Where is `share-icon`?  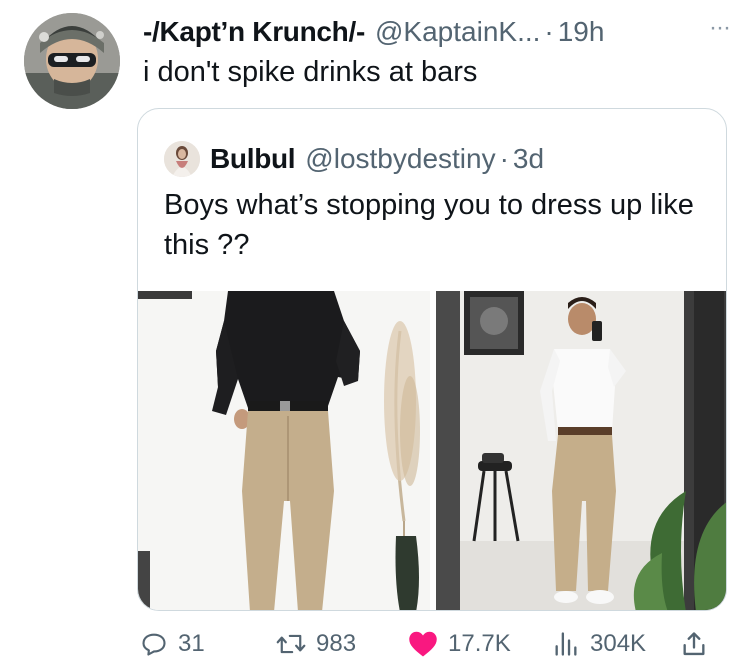 share-icon is located at coordinates (699, 644).